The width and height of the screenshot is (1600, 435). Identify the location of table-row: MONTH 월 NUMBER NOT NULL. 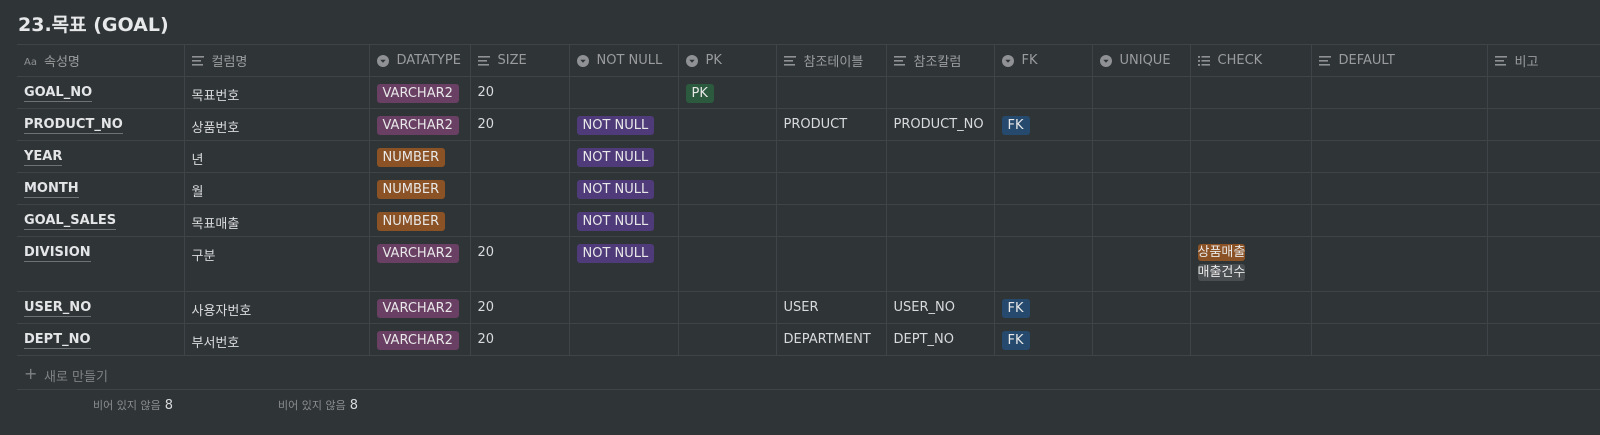
(808, 188).